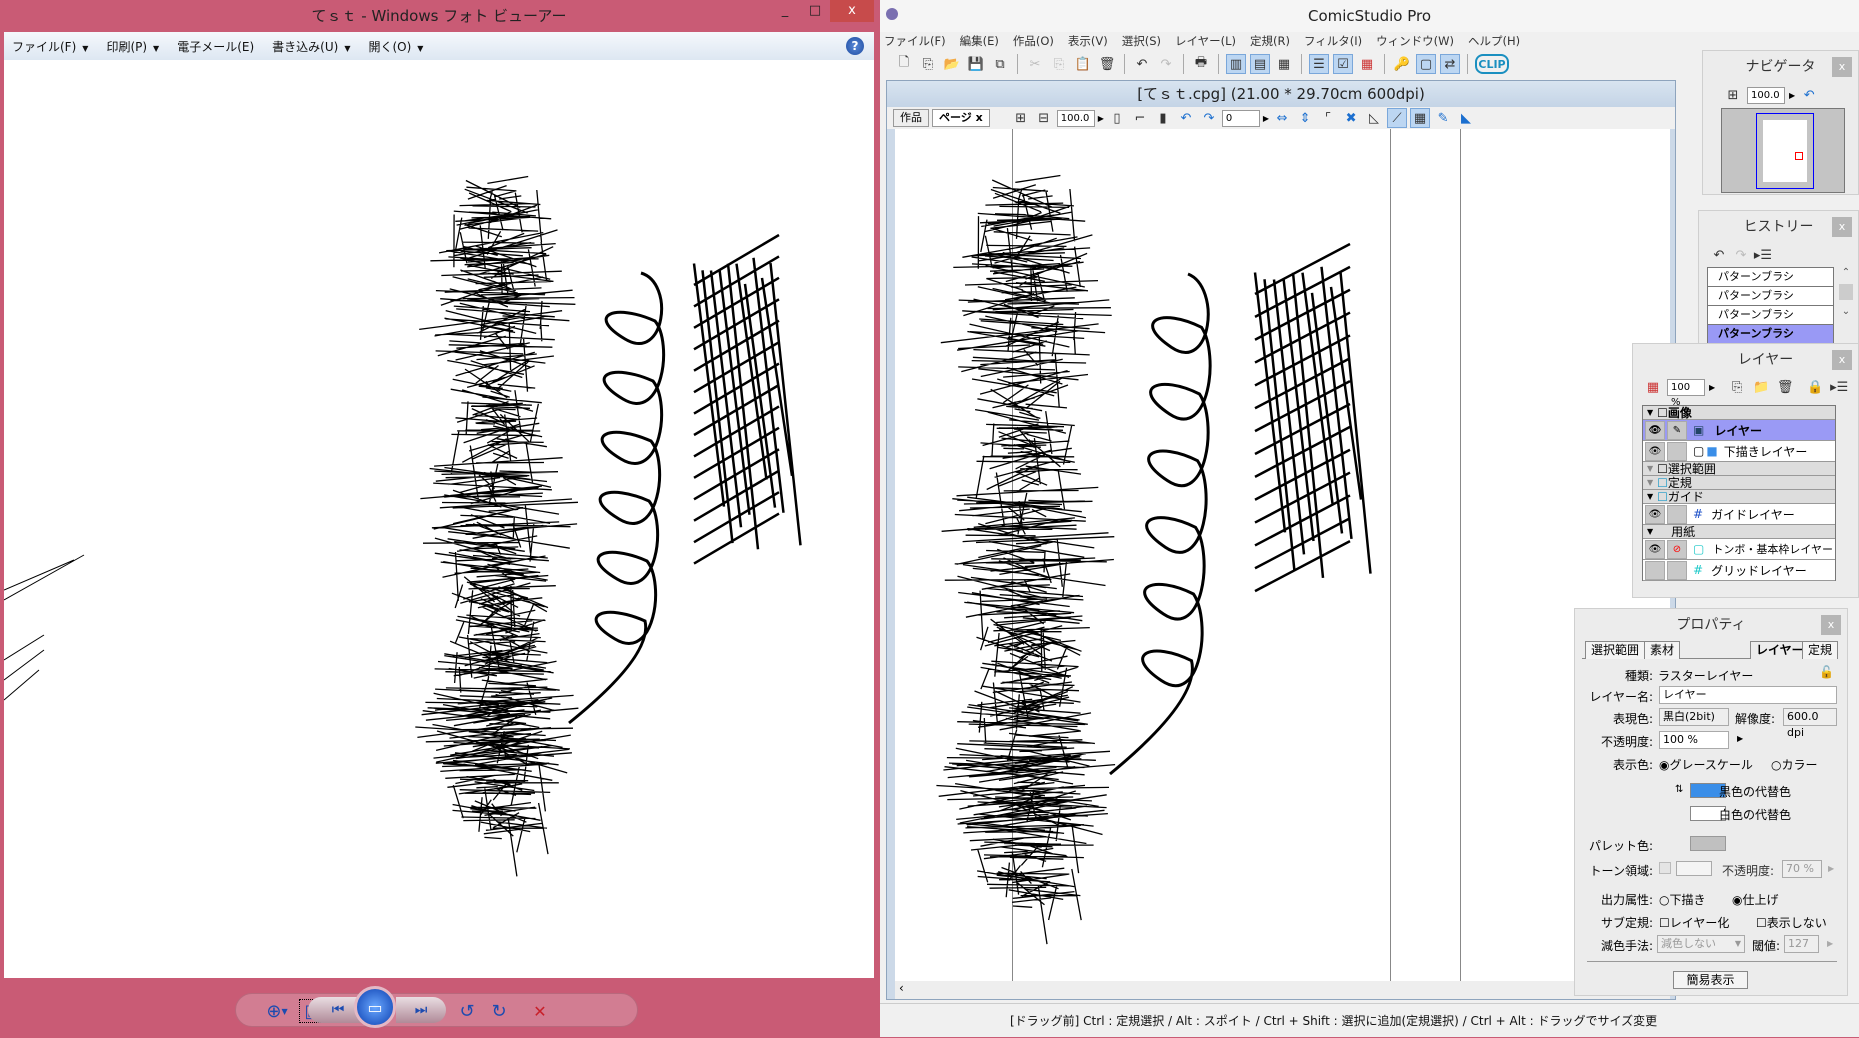 This screenshot has height=1038, width=1859. I want to click on trash-icon: 🗑, so click(1785, 387).